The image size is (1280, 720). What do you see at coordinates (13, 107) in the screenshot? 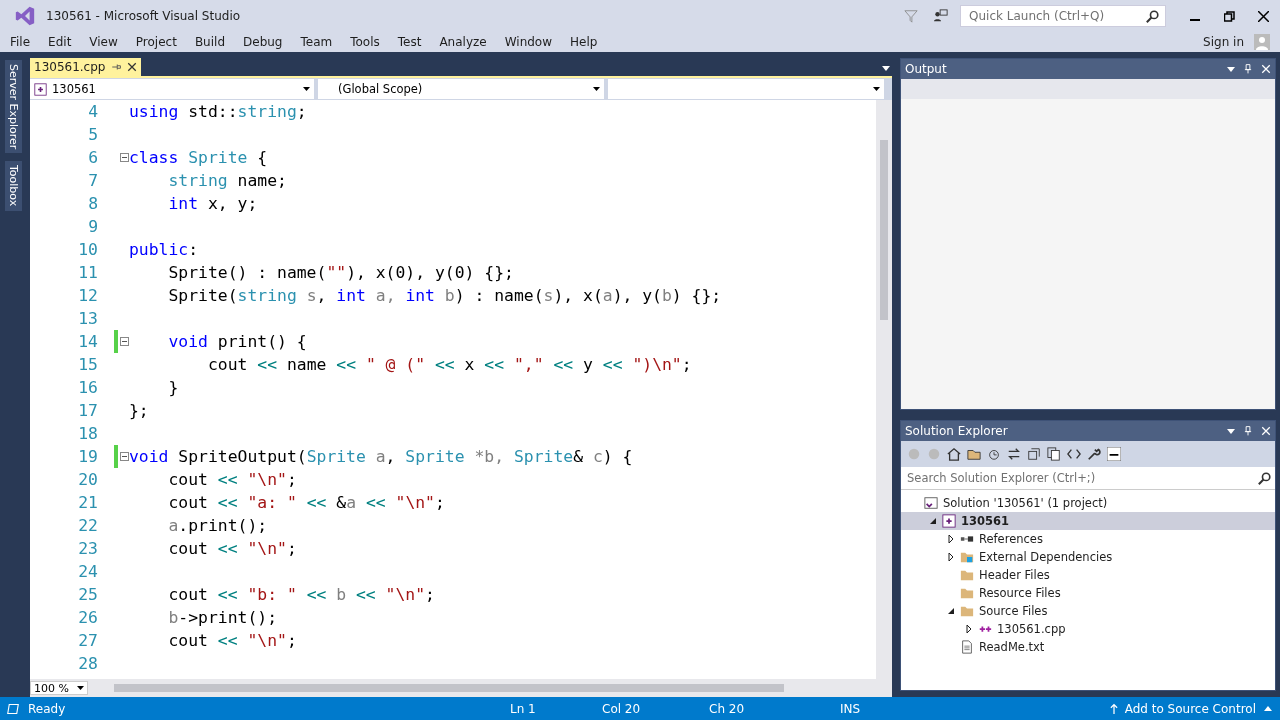
I see `side-tab: Server Explorer` at bounding box center [13, 107].